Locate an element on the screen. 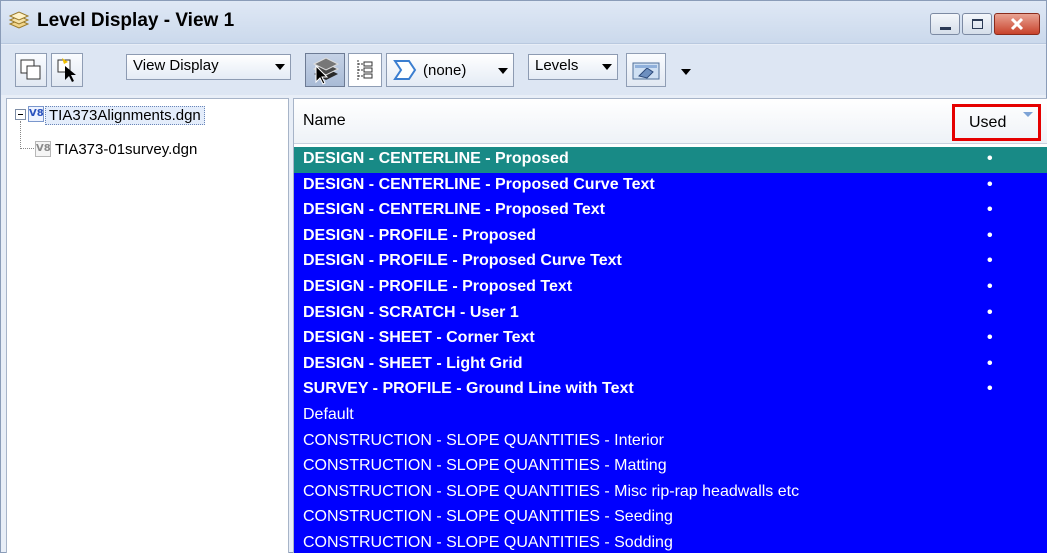 The width and height of the screenshot is (1047, 553). dgn-reference-icon: V8 is located at coordinates (43, 149).